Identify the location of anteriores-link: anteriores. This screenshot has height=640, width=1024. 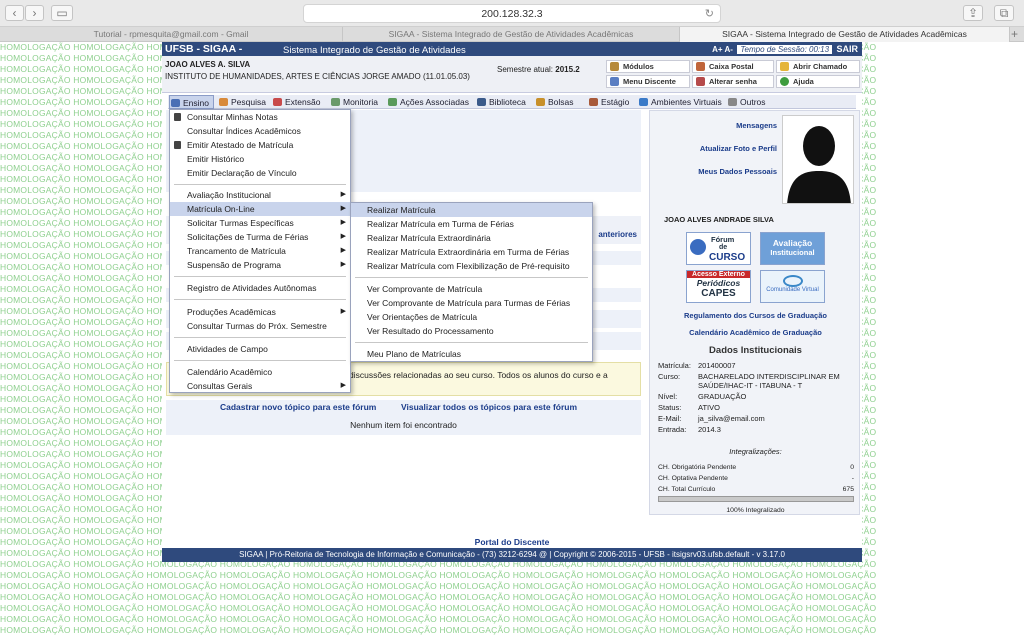
(617, 234).